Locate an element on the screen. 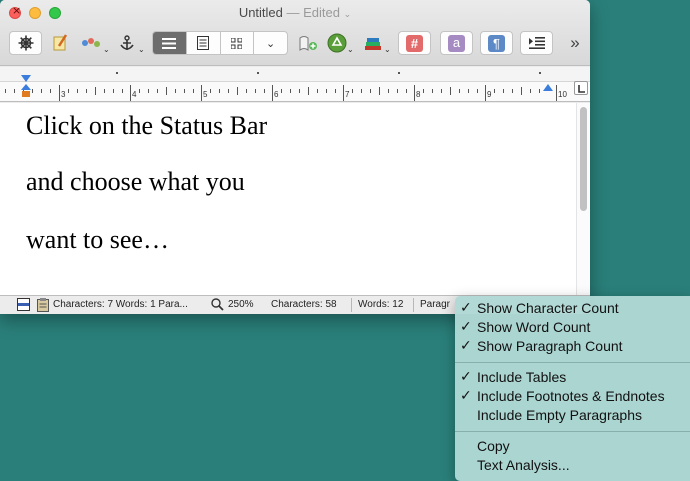  books-icon is located at coordinates (373, 44).